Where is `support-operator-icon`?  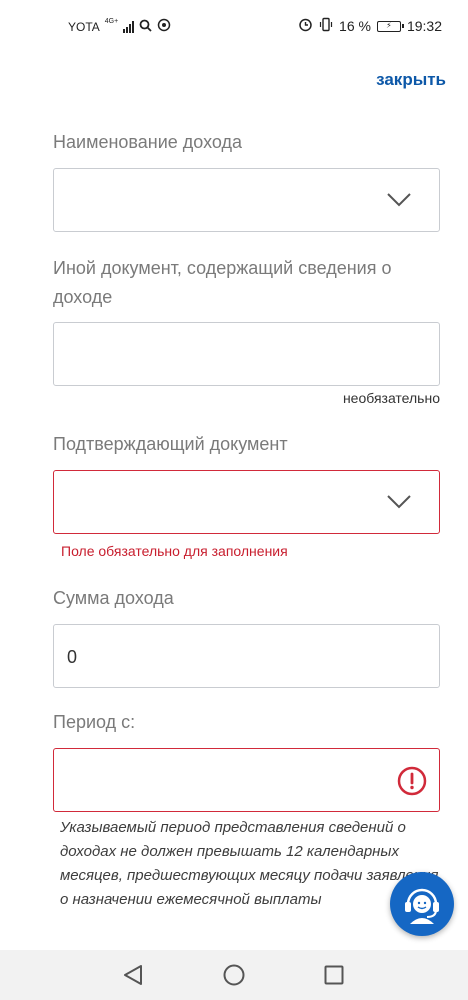 support-operator-icon is located at coordinates (422, 906).